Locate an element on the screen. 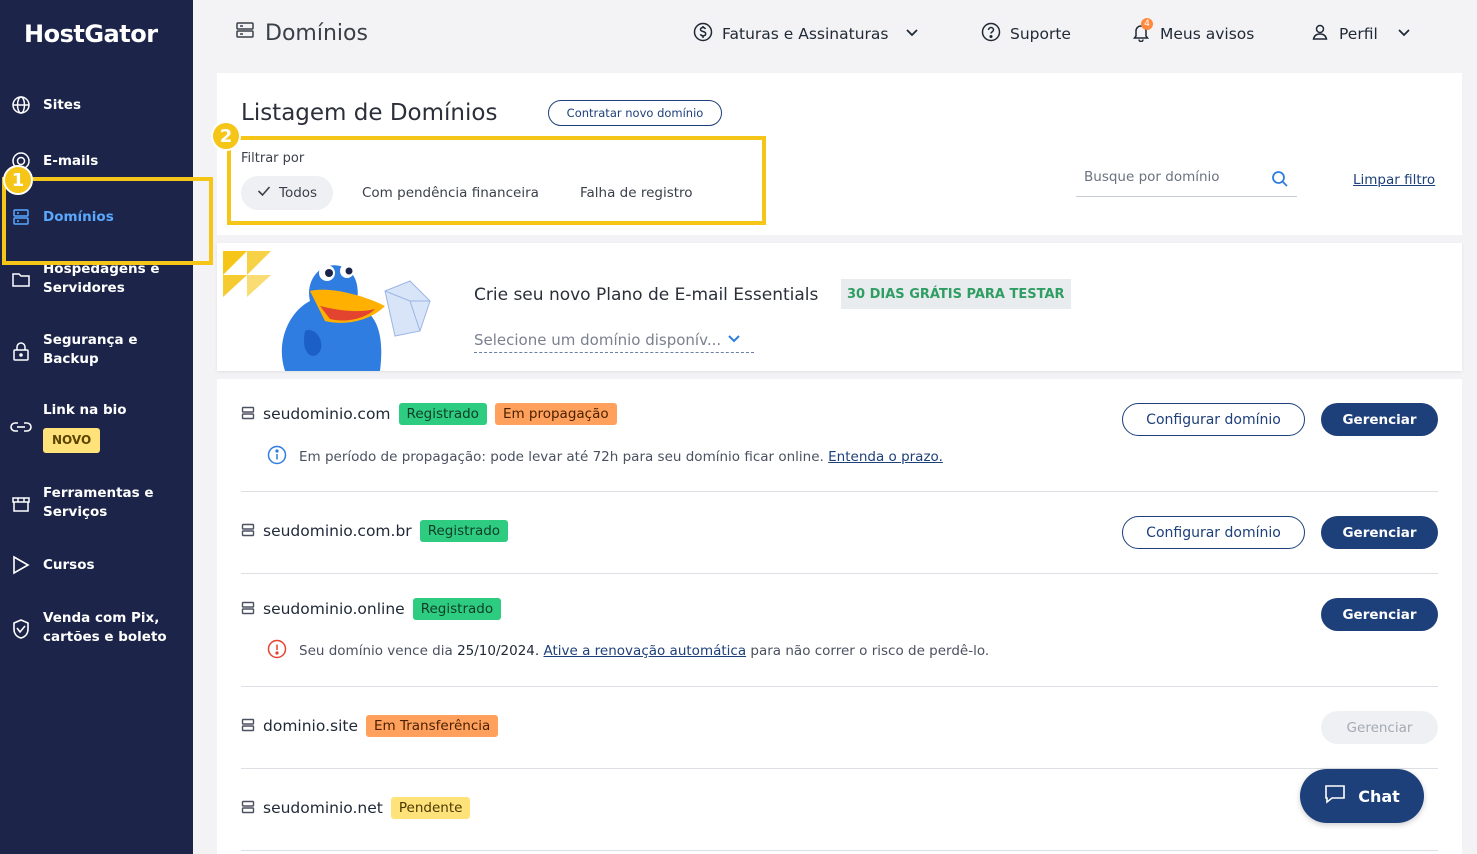 The image size is (1477, 854). filter-option-pendencia: Com pendência financeira is located at coordinates (450, 193).